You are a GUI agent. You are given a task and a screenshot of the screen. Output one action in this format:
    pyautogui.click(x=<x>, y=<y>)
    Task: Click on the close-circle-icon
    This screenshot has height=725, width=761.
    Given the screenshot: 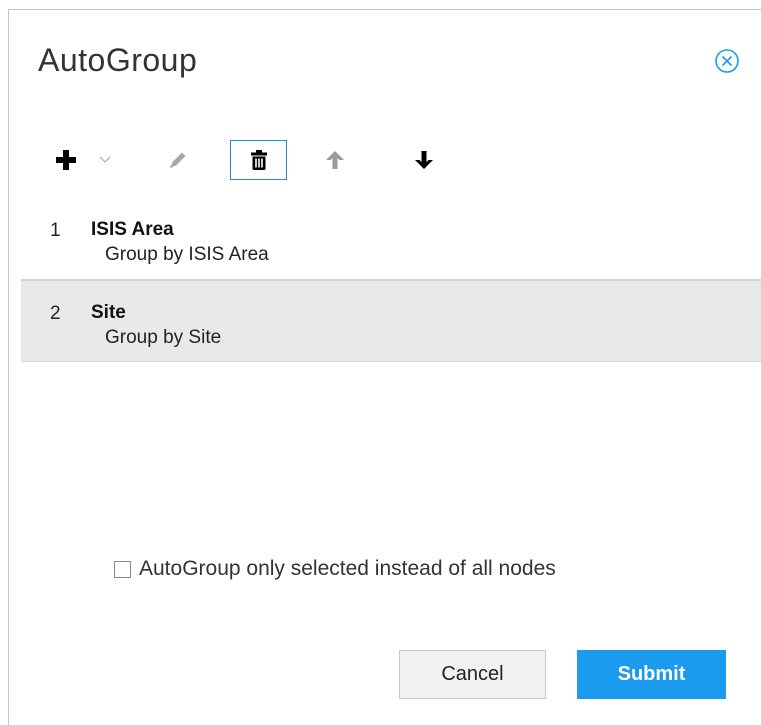 What is the action you would take?
    pyautogui.click(x=727, y=61)
    